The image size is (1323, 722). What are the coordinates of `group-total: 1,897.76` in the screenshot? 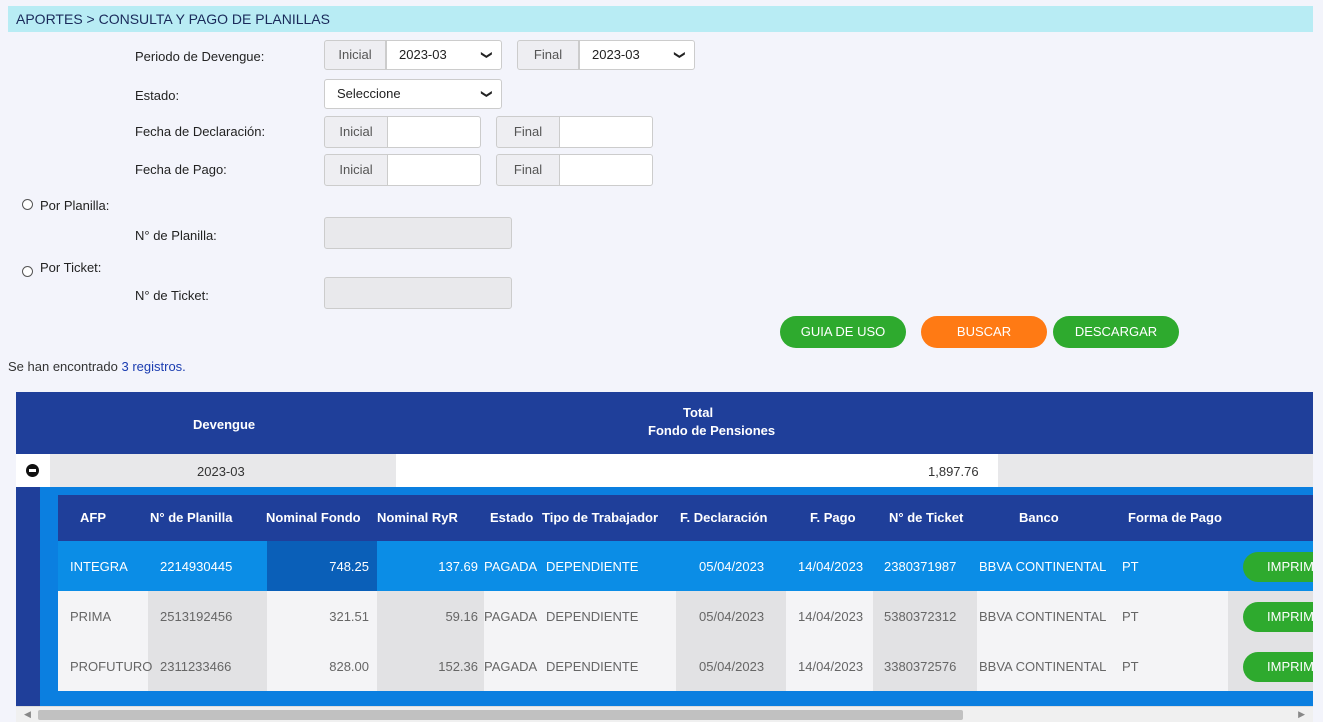 It's located at (953, 471).